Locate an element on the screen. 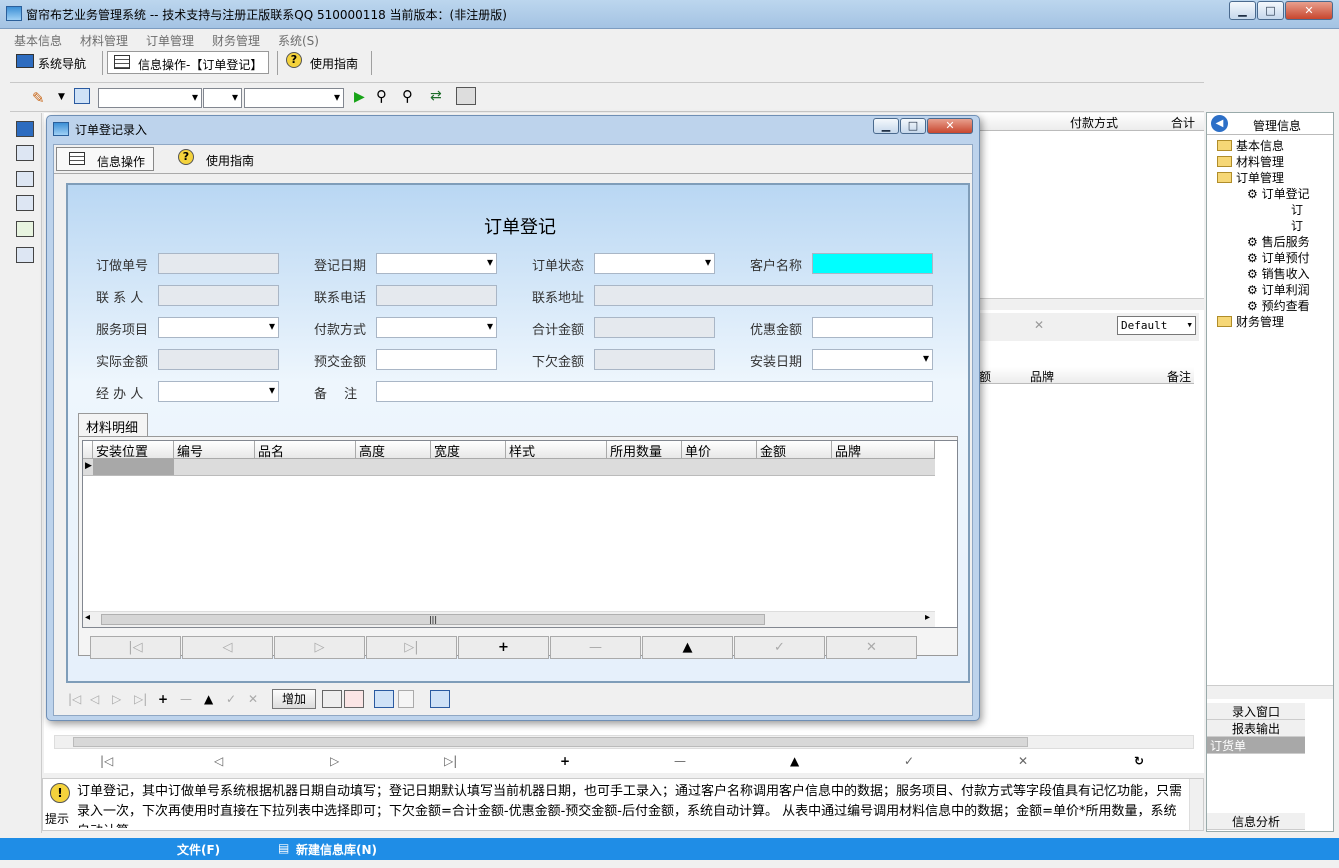 This screenshot has height=868, width=1339. operator-select is located at coordinates (222, 98).